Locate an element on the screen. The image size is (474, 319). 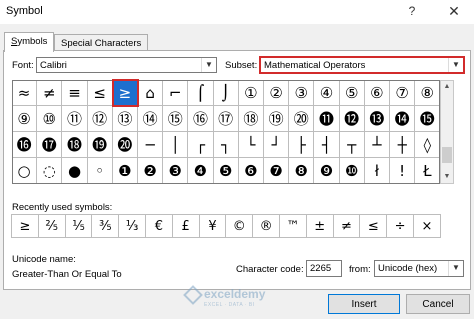
recent-symbol-cell: ÷ is located at coordinates (400, 226).